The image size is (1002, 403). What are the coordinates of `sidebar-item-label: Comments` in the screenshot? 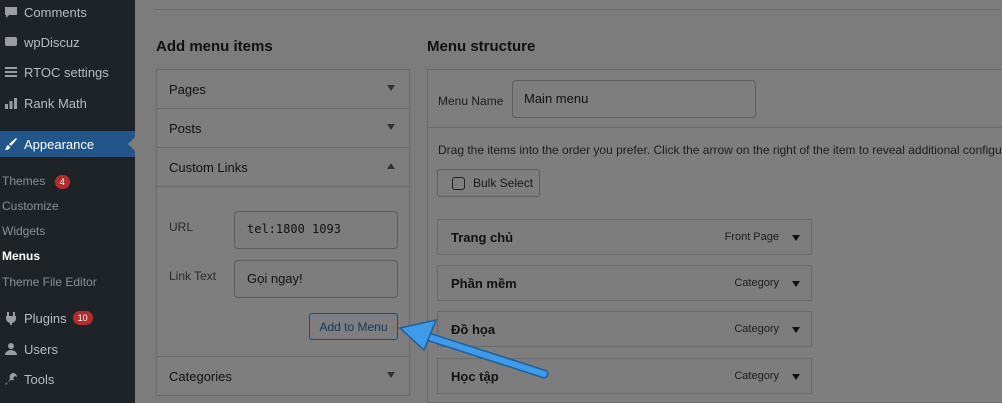 It's located at (55, 12).